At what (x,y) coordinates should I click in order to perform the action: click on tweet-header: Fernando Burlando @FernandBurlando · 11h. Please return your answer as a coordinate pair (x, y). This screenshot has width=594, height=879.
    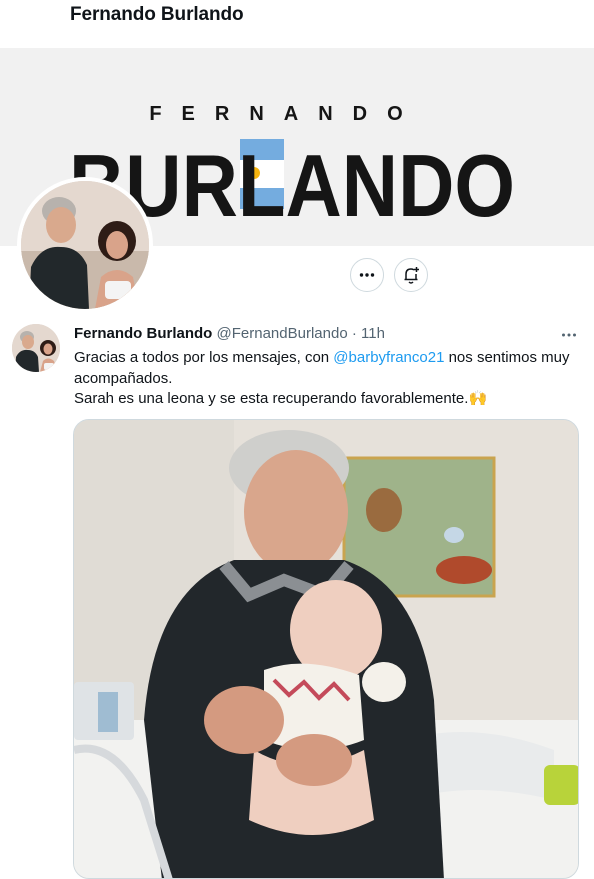
    Looking at the image, I should click on (229, 333).